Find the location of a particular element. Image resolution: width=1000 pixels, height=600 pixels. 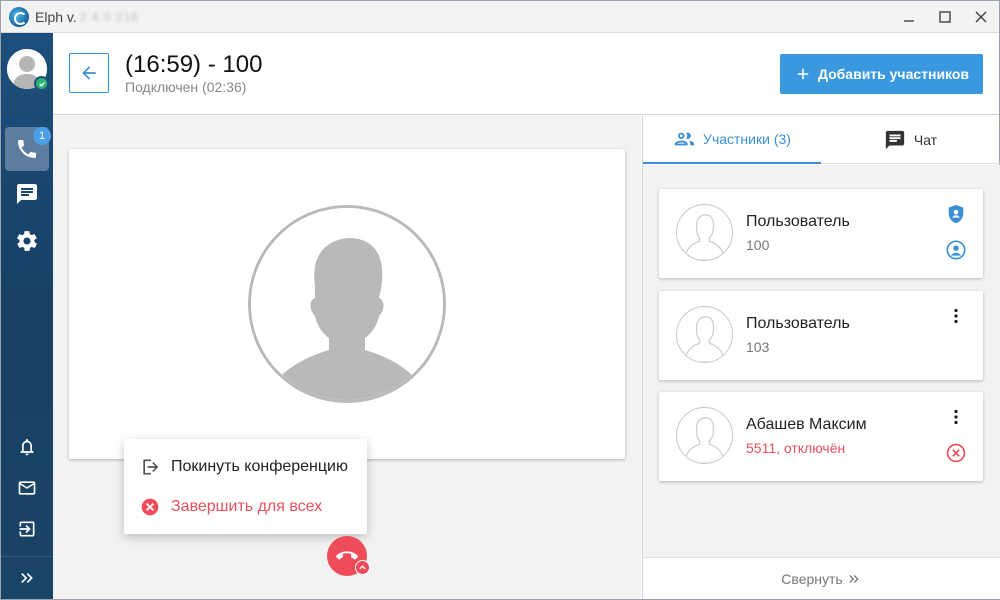

tab-chat: Чат is located at coordinates (910, 140).